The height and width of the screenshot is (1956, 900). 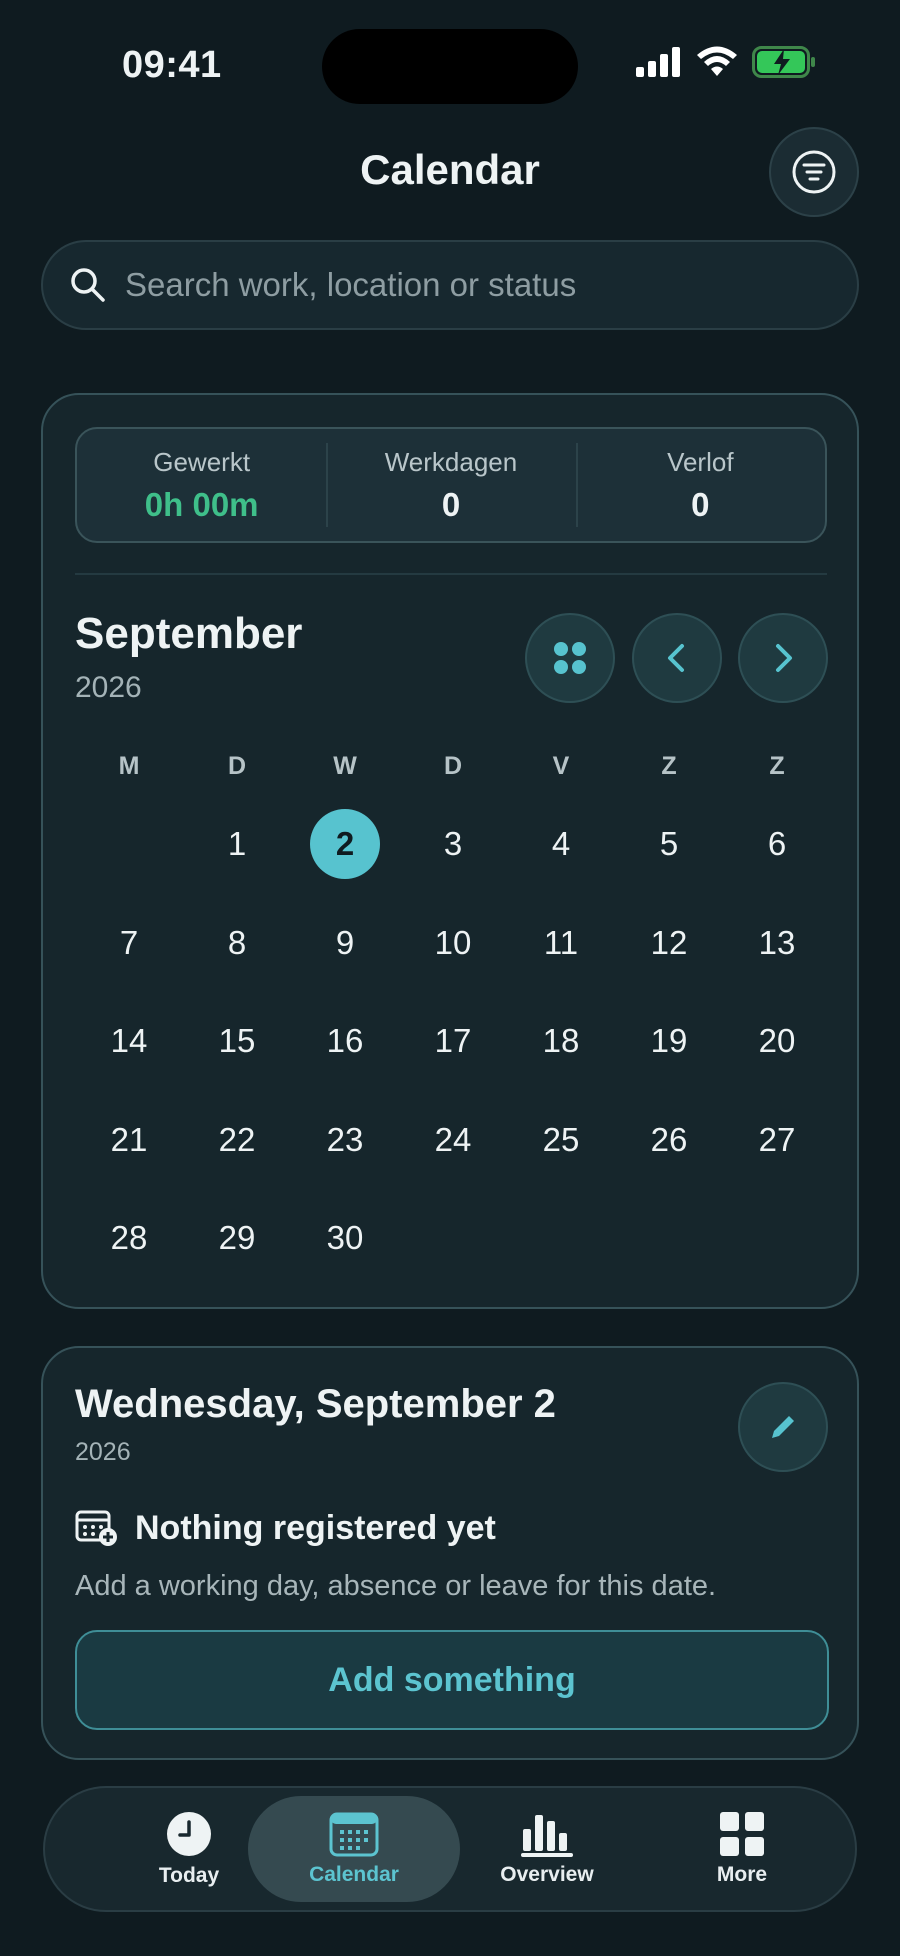 I want to click on next-month-button, so click(x=783, y=658).